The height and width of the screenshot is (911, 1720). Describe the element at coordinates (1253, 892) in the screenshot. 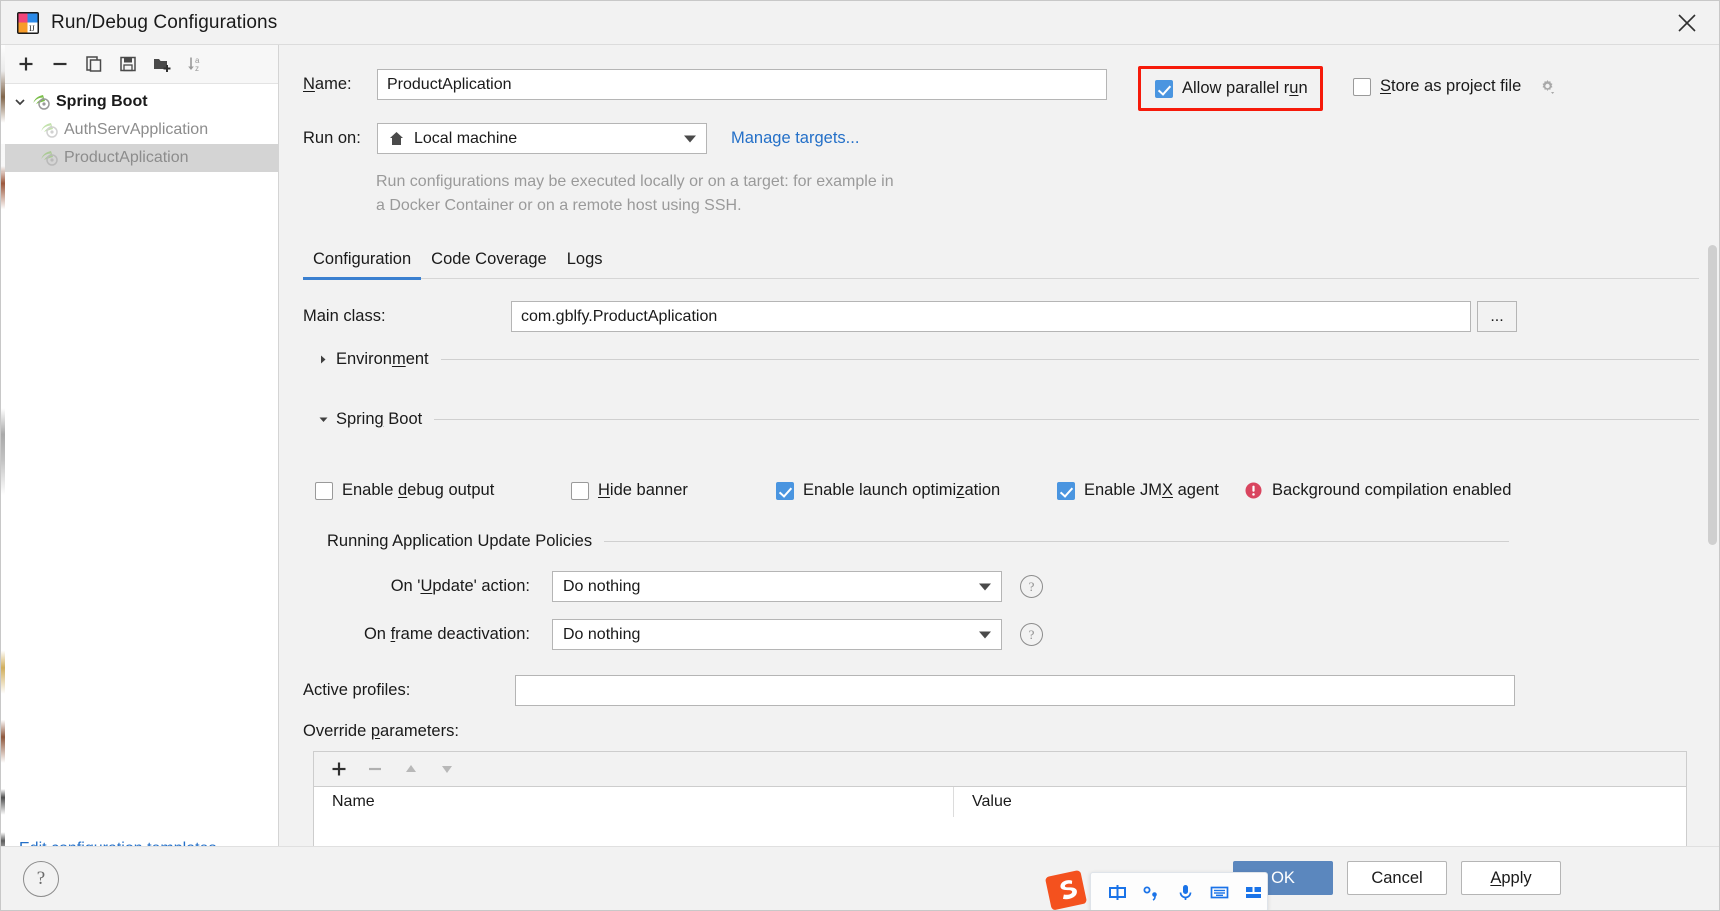

I see `toolbox-icon` at that location.